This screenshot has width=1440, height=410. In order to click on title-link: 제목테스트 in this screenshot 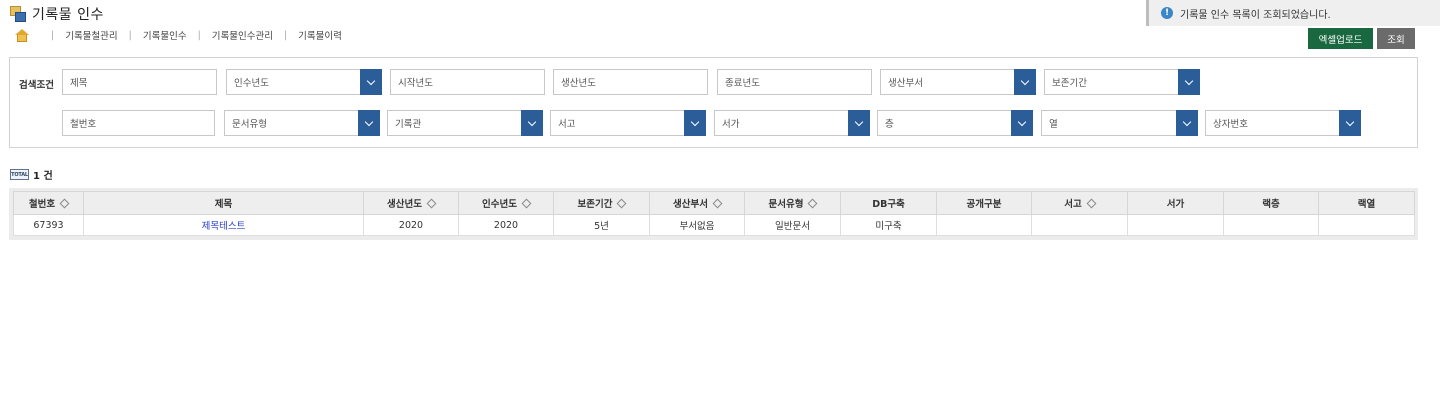, I will do `click(224, 226)`.